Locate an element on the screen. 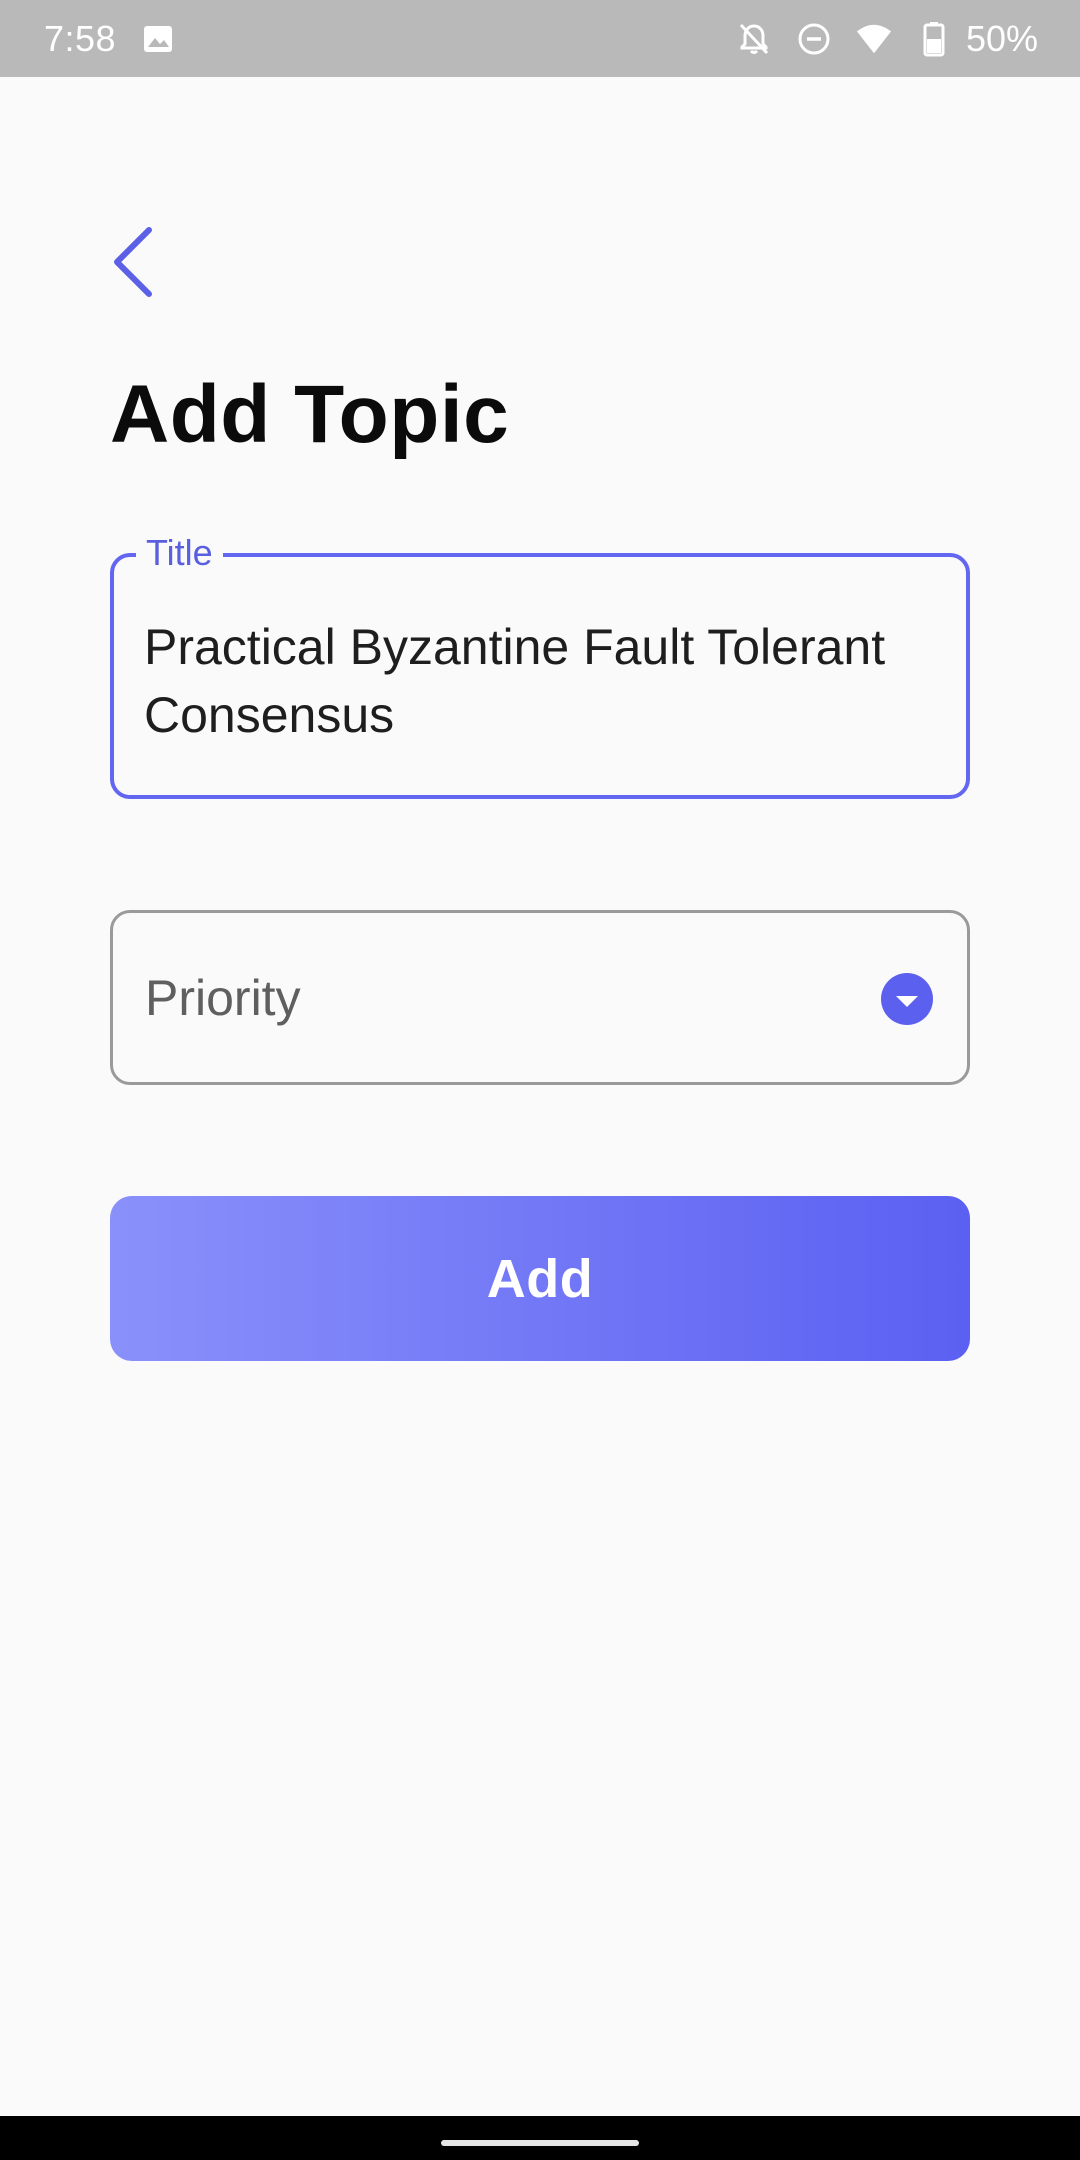 Image resolution: width=1080 pixels, height=2160 pixels. back-button is located at coordinates (132, 262).